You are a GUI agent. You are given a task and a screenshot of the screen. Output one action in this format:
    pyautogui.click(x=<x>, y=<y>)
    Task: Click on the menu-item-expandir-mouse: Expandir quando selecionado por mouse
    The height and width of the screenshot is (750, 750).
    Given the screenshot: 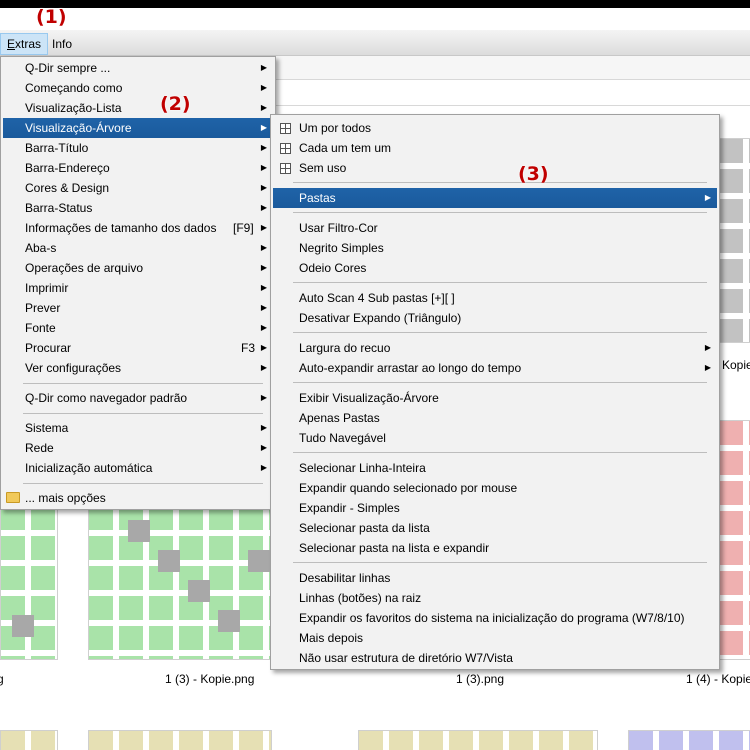 What is the action you would take?
    pyautogui.click(x=495, y=488)
    